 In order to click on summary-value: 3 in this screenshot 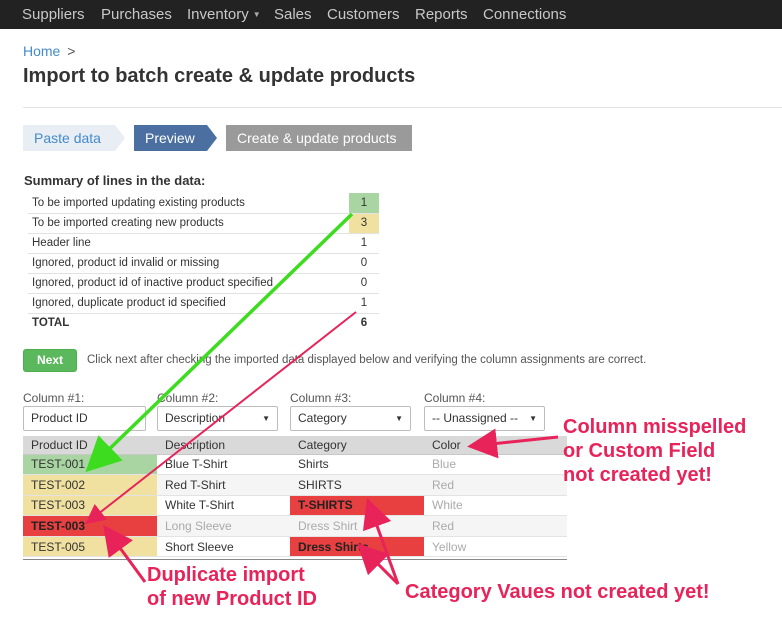, I will do `click(364, 223)`.